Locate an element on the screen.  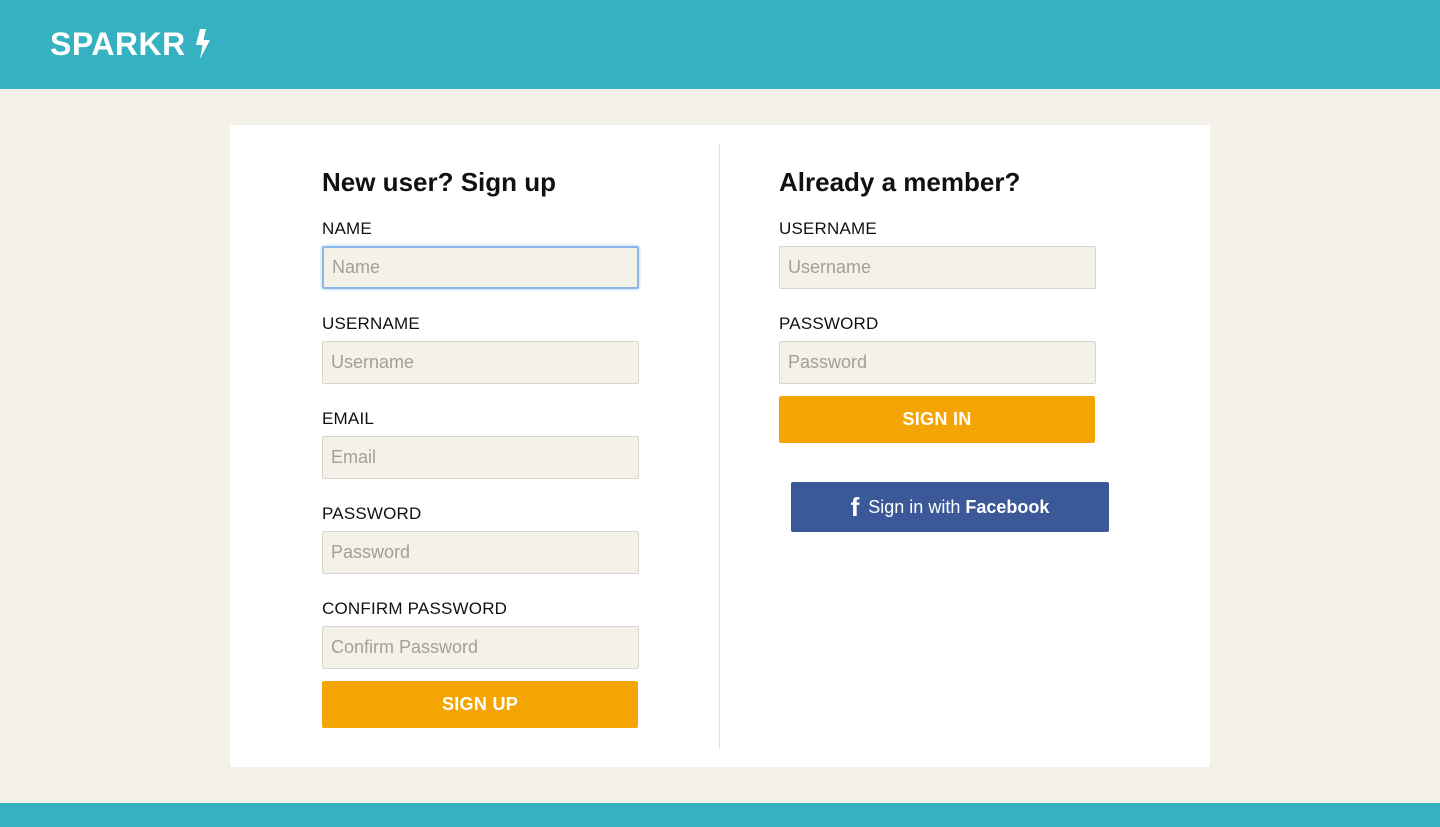
logo: SPARKR is located at coordinates (131, 44).